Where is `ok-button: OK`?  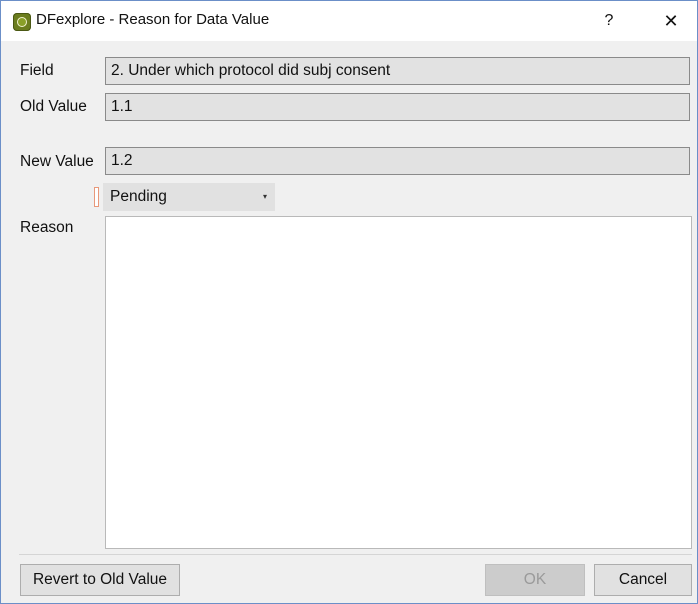
ok-button: OK is located at coordinates (535, 580).